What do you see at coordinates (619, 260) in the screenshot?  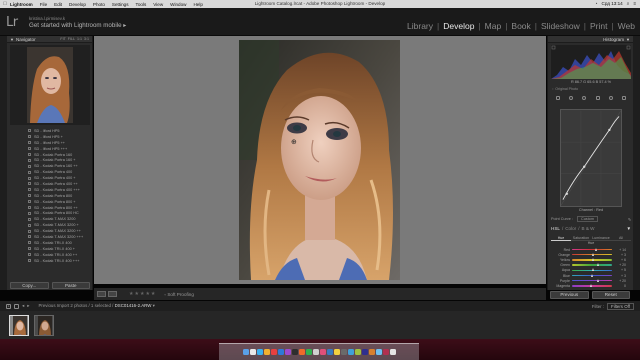 I see `slider-value: + 6` at bounding box center [619, 260].